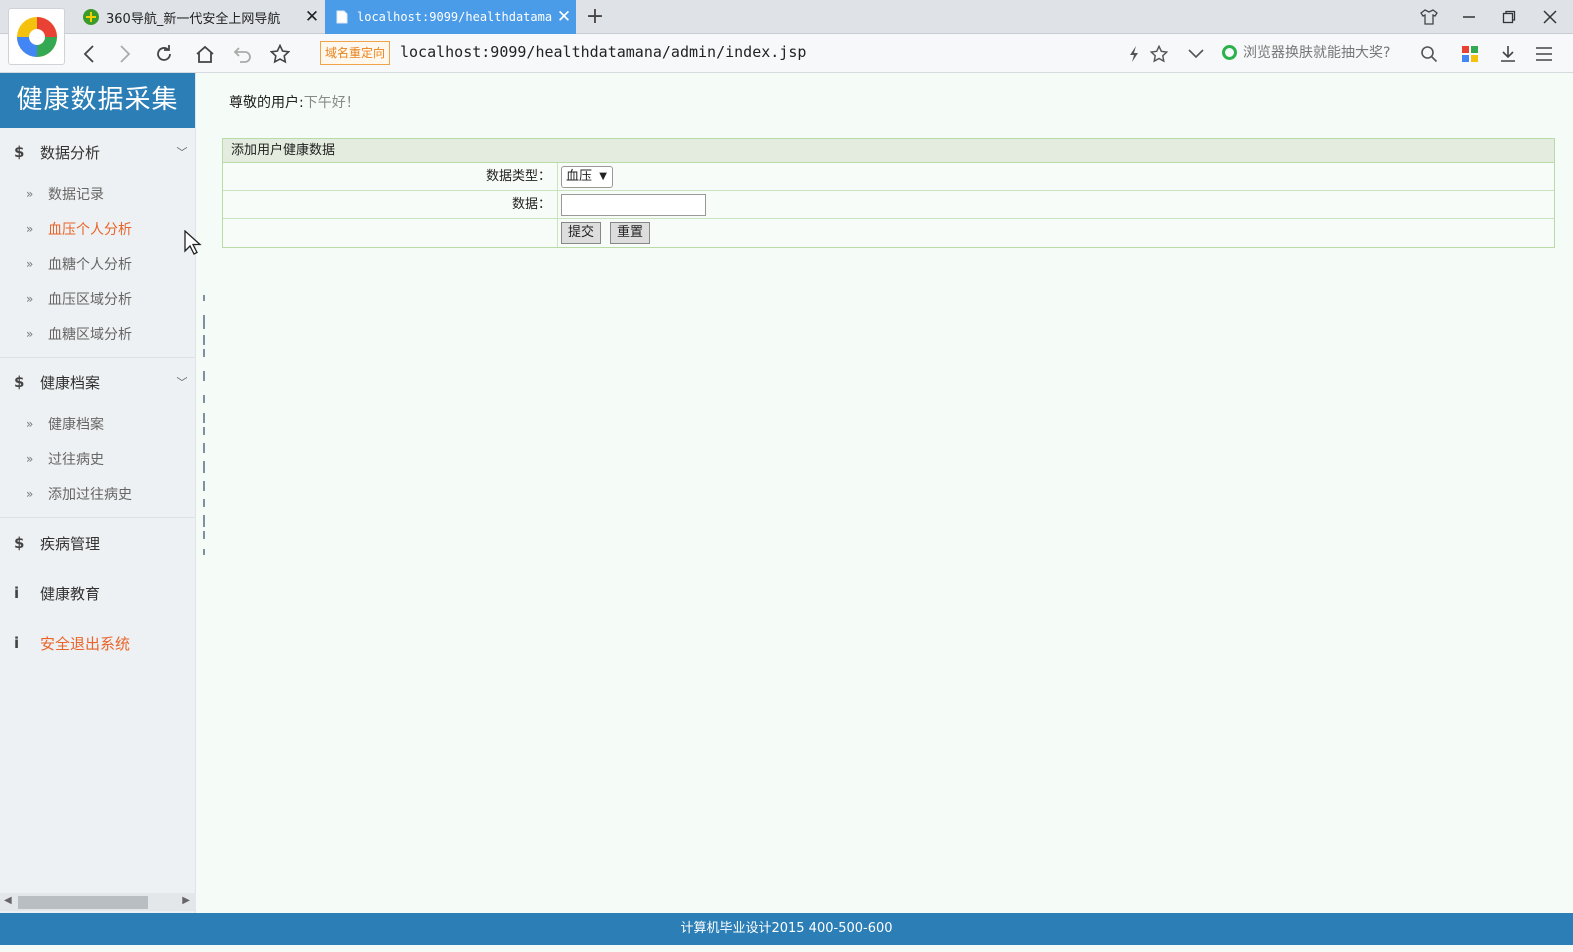 This screenshot has height=952, width=1573. I want to click on search-icon, so click(1429, 54).